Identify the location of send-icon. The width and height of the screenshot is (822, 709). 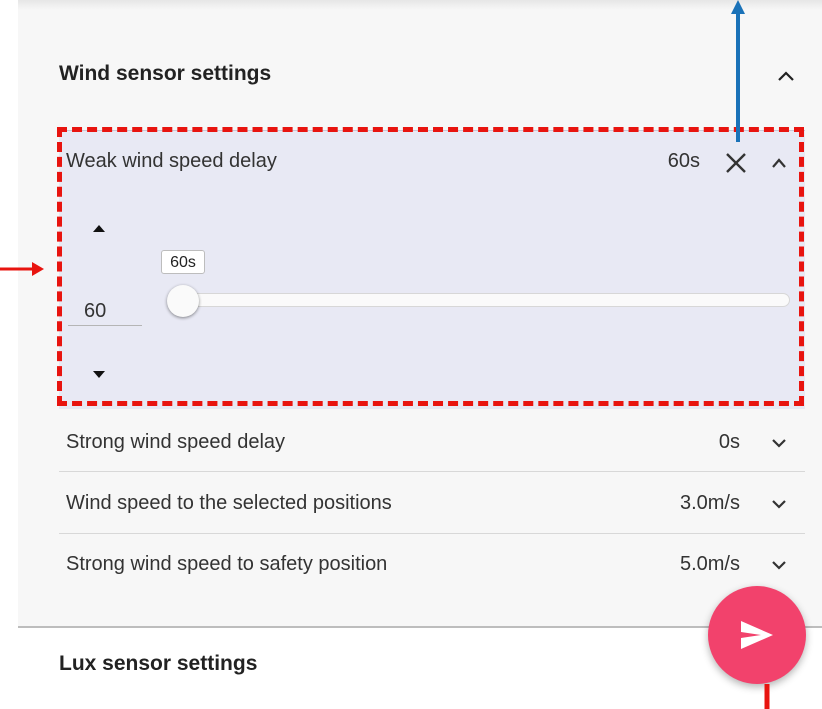
(757, 635).